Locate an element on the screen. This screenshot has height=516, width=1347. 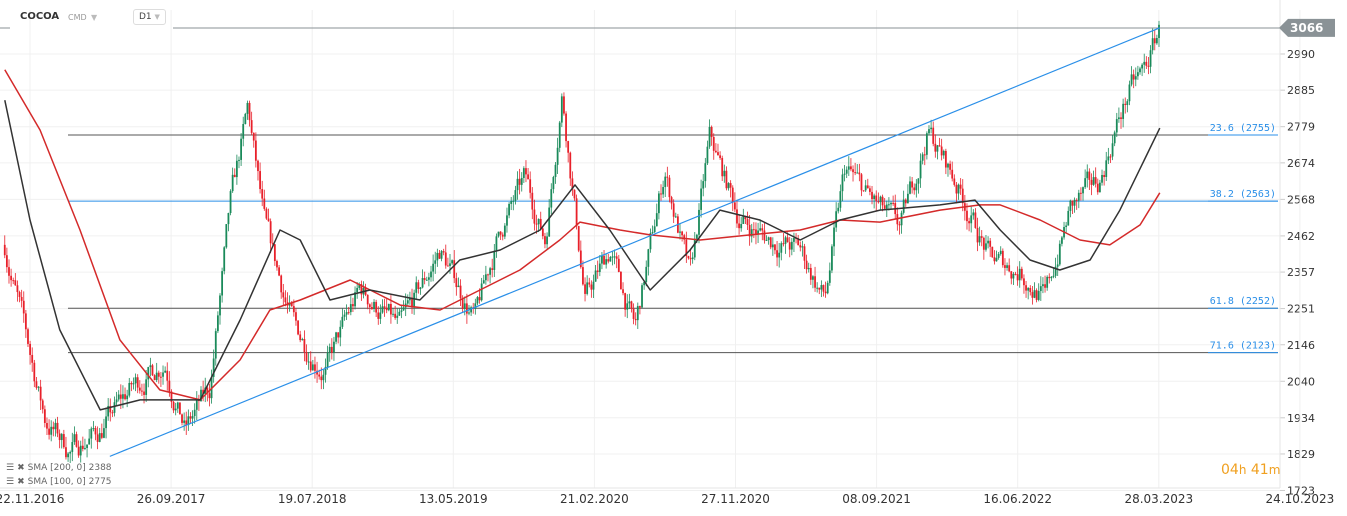
y-tick-label: 2568 is located at coordinates (1301, 199).